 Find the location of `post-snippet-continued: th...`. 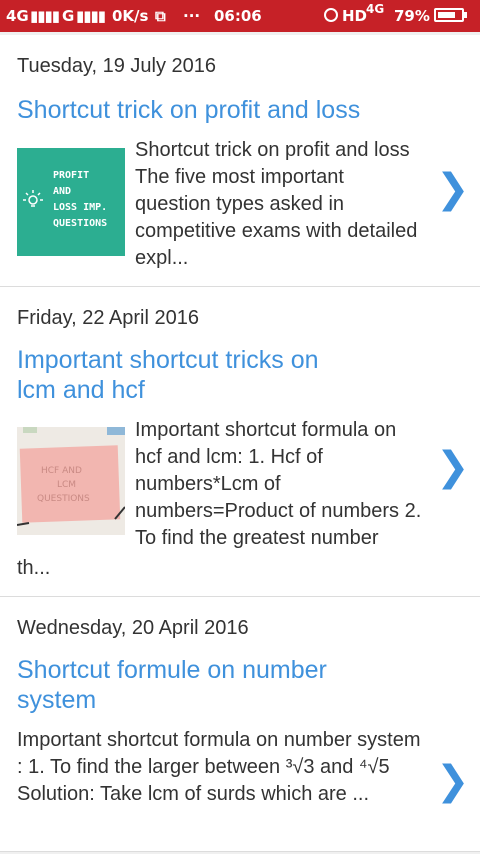

post-snippet-continued: th... is located at coordinates (34, 568).